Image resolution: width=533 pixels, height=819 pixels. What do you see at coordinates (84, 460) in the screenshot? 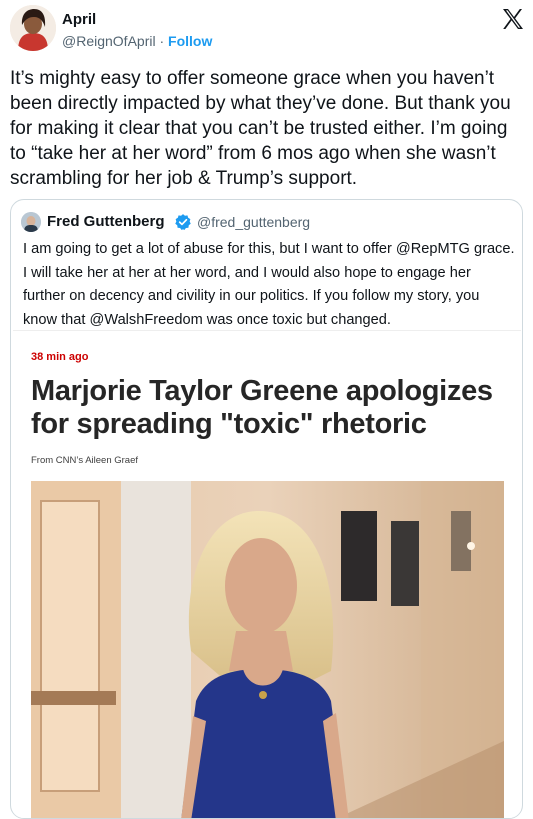
I see `article-byline: From CNN’s Aileen Graef` at bounding box center [84, 460].